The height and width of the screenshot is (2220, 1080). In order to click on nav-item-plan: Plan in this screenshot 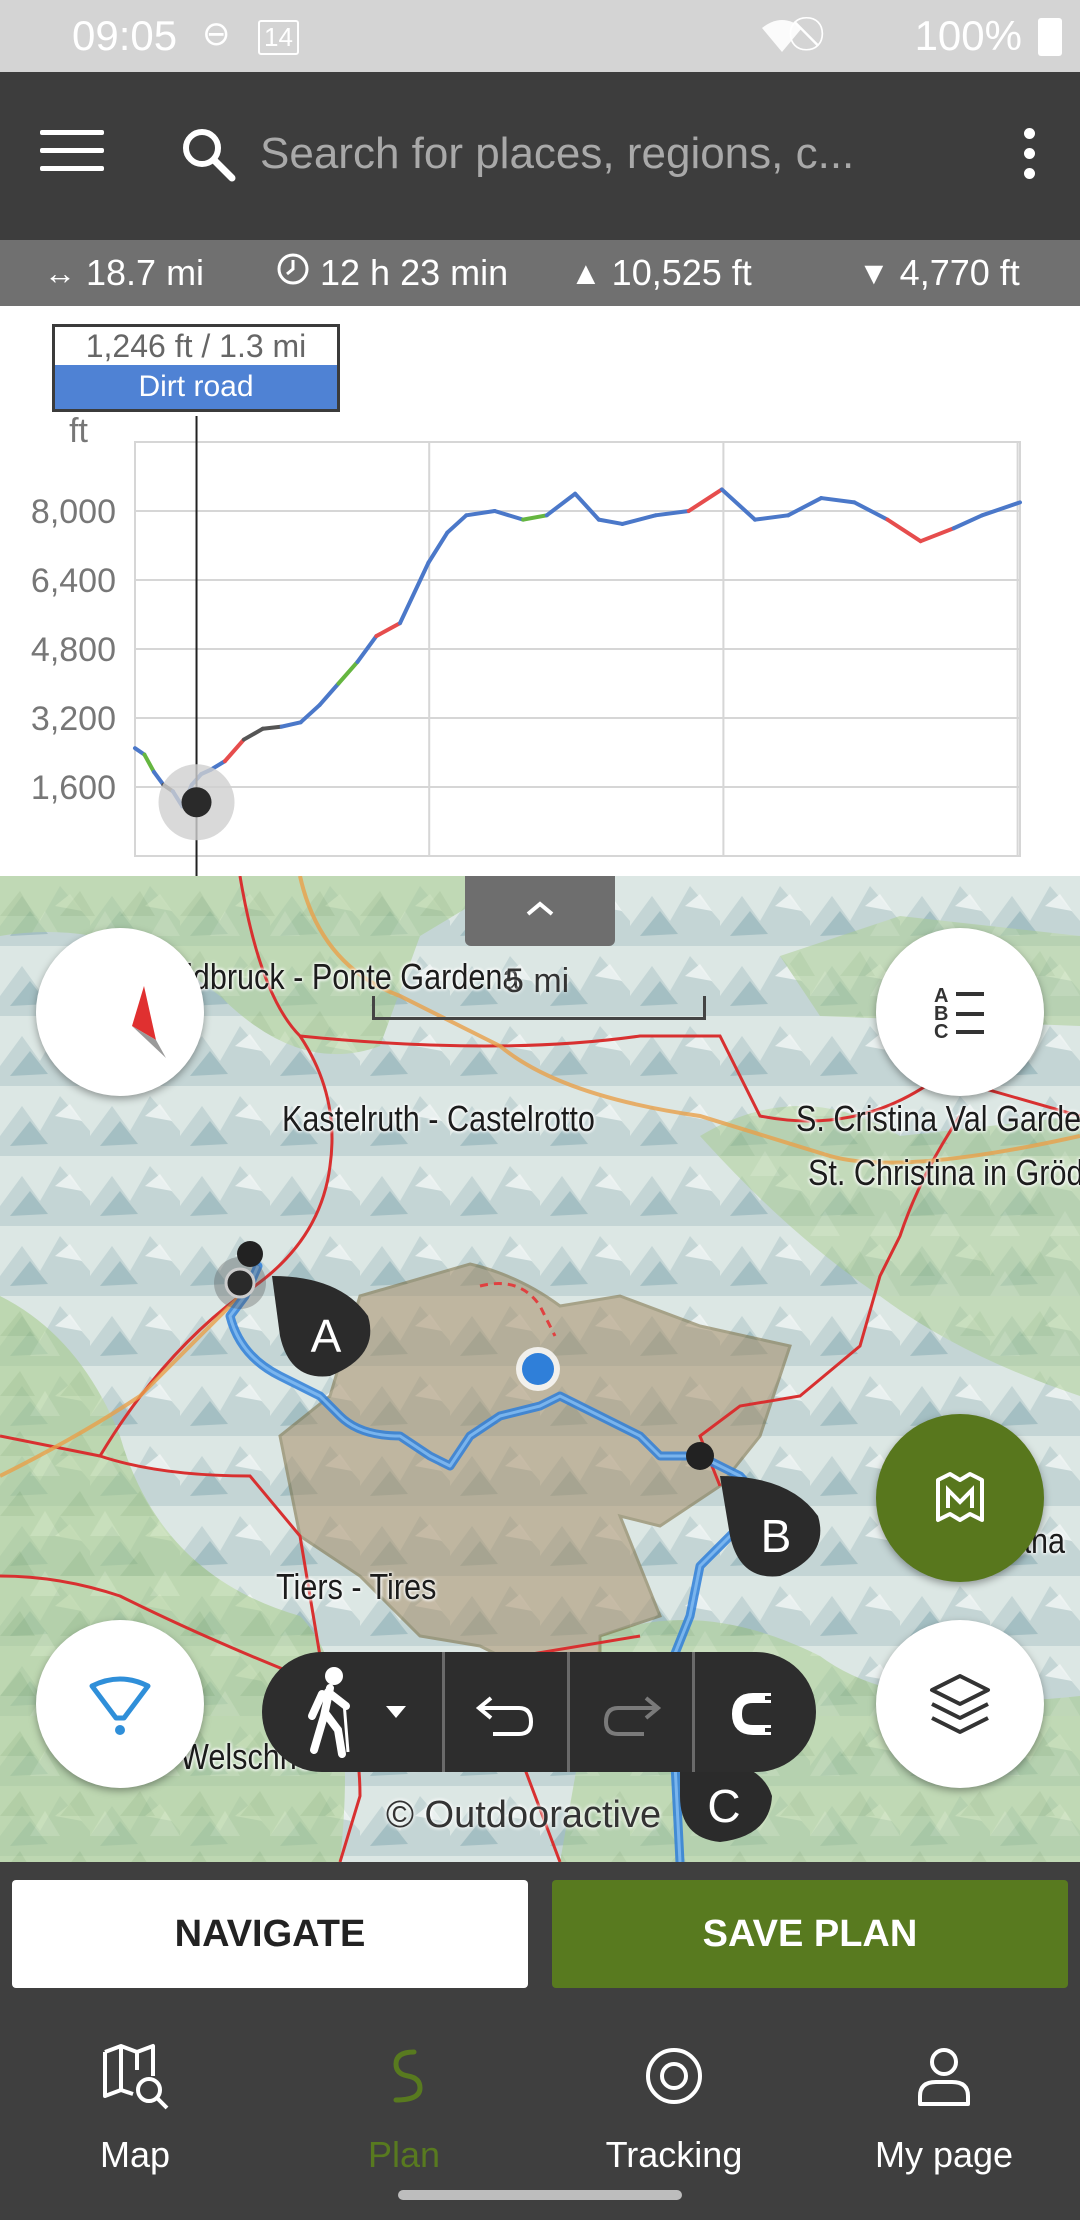, I will do `click(404, 2105)`.